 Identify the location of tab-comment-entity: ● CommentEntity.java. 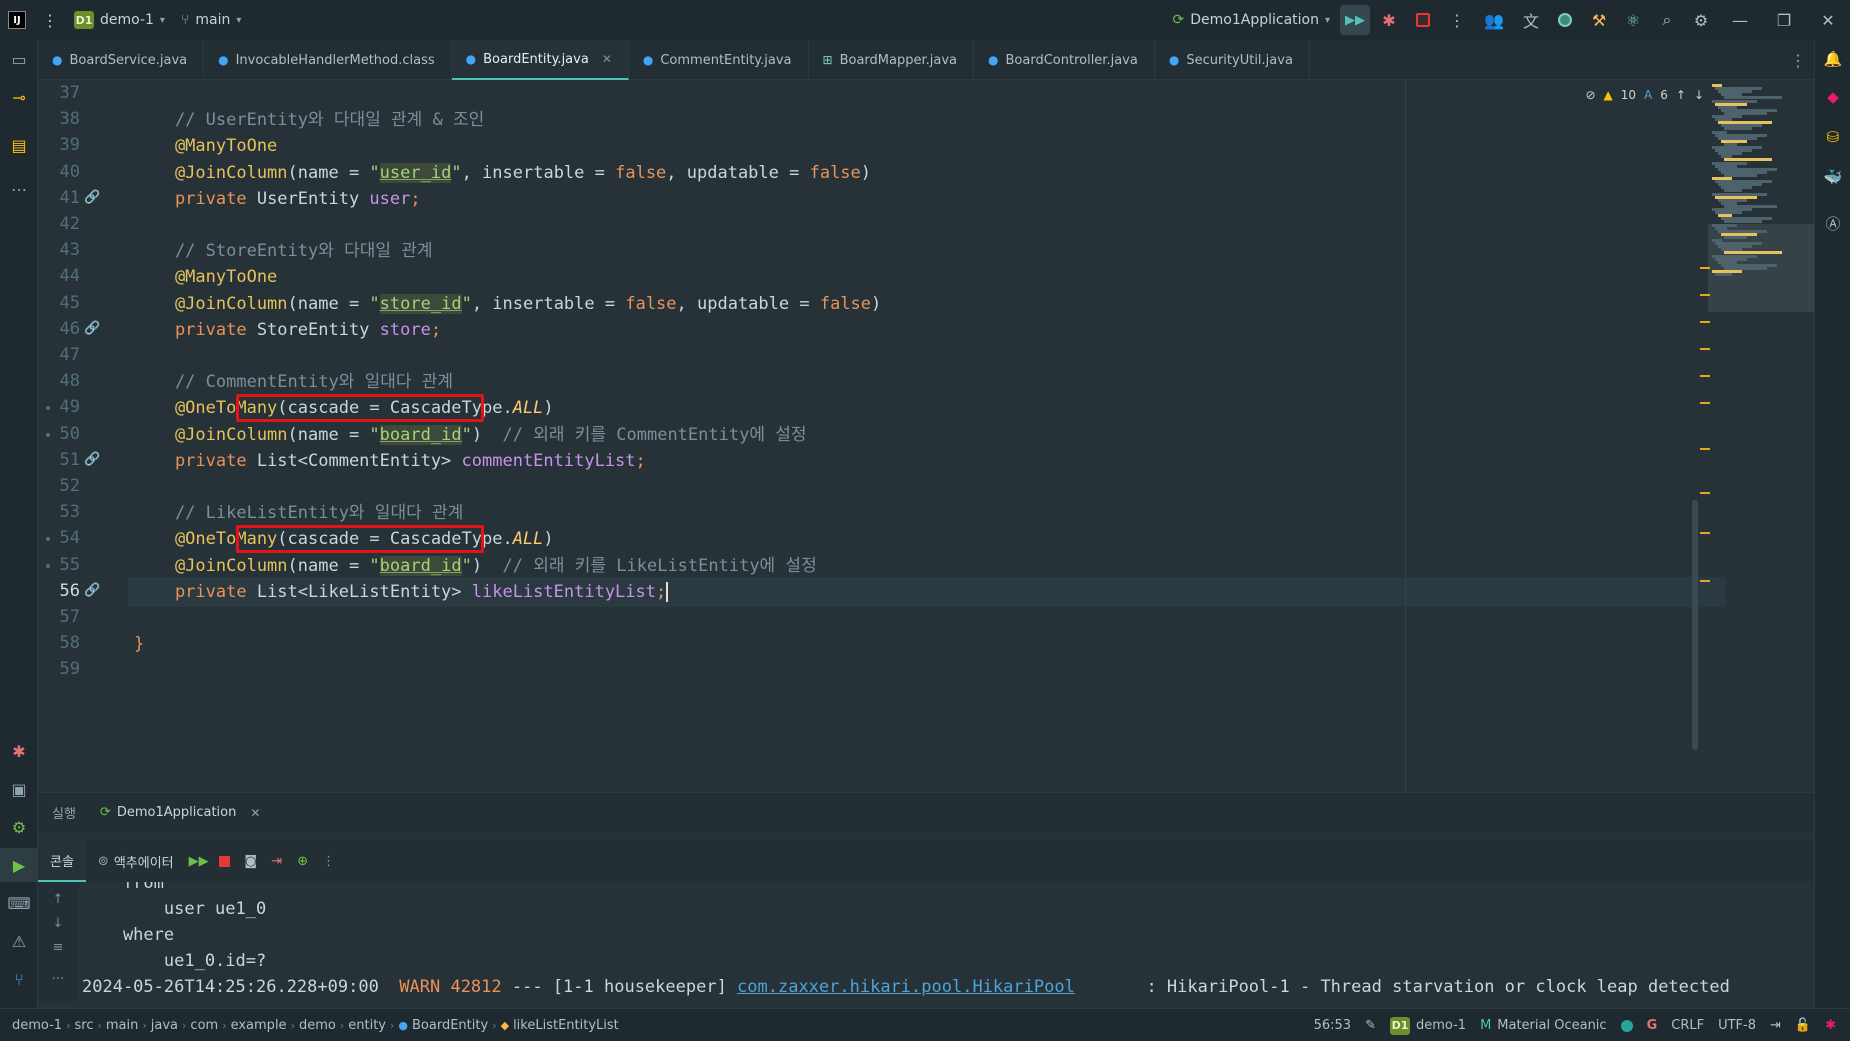
(719, 60).